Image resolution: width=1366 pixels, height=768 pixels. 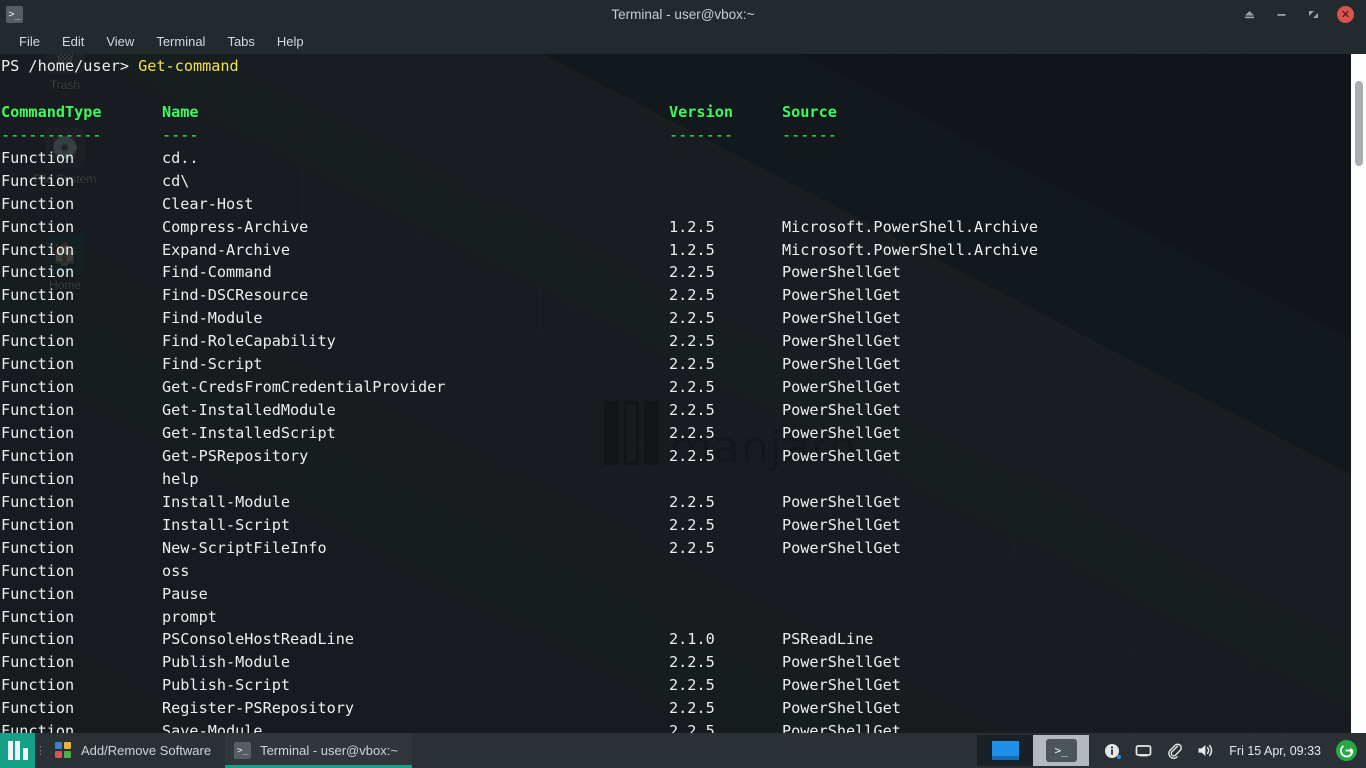 I want to click on cell-version: 2.1.0, so click(x=692, y=639).